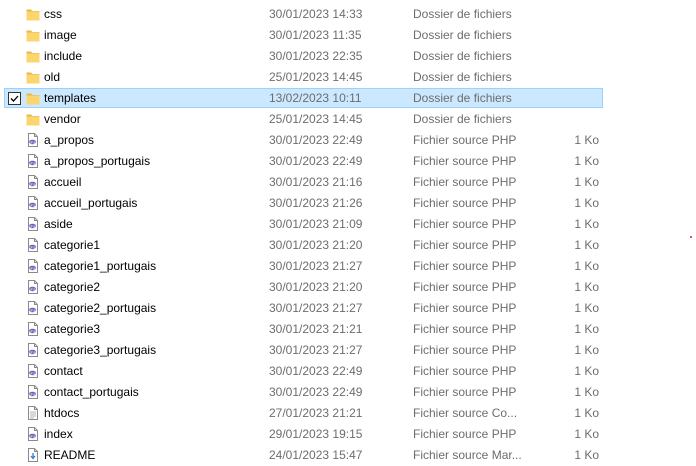 The image size is (696, 466). What do you see at coordinates (63, 56) in the screenshot?
I see `file-name: include` at bounding box center [63, 56].